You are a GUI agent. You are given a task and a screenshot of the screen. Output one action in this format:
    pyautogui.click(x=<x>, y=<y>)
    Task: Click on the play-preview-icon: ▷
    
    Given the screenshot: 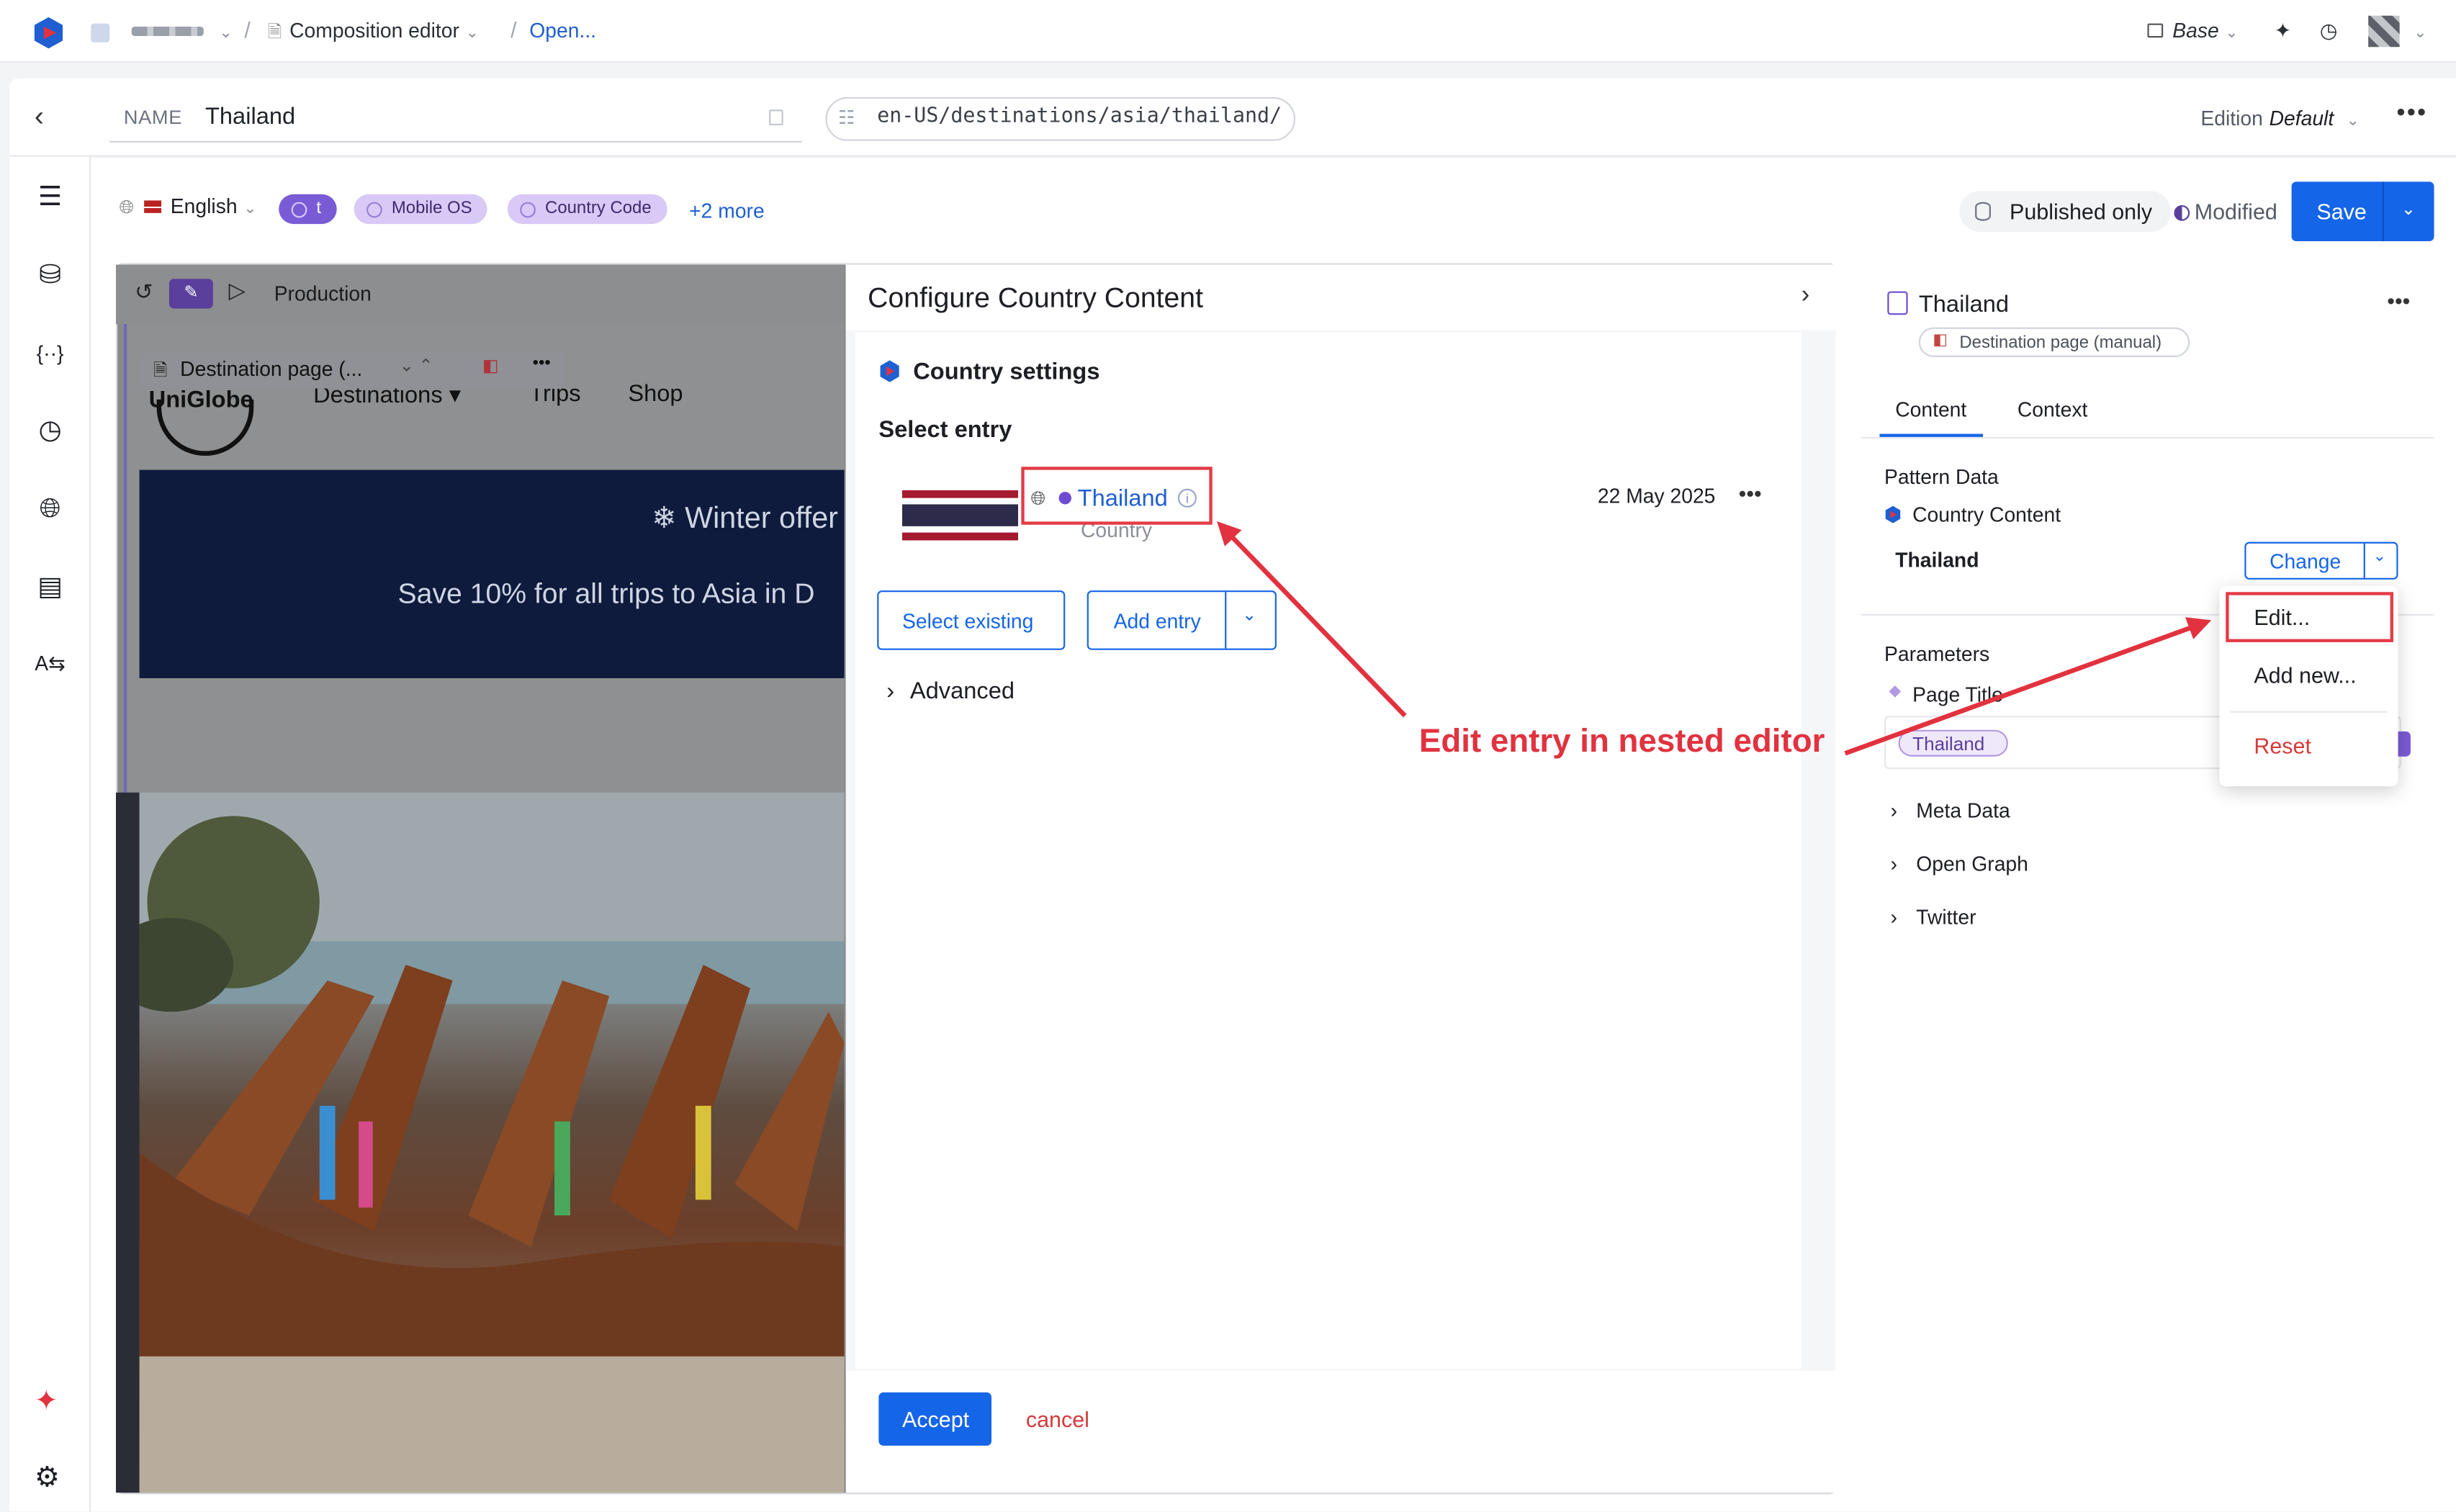 What is the action you would take?
    pyautogui.click(x=237, y=290)
    